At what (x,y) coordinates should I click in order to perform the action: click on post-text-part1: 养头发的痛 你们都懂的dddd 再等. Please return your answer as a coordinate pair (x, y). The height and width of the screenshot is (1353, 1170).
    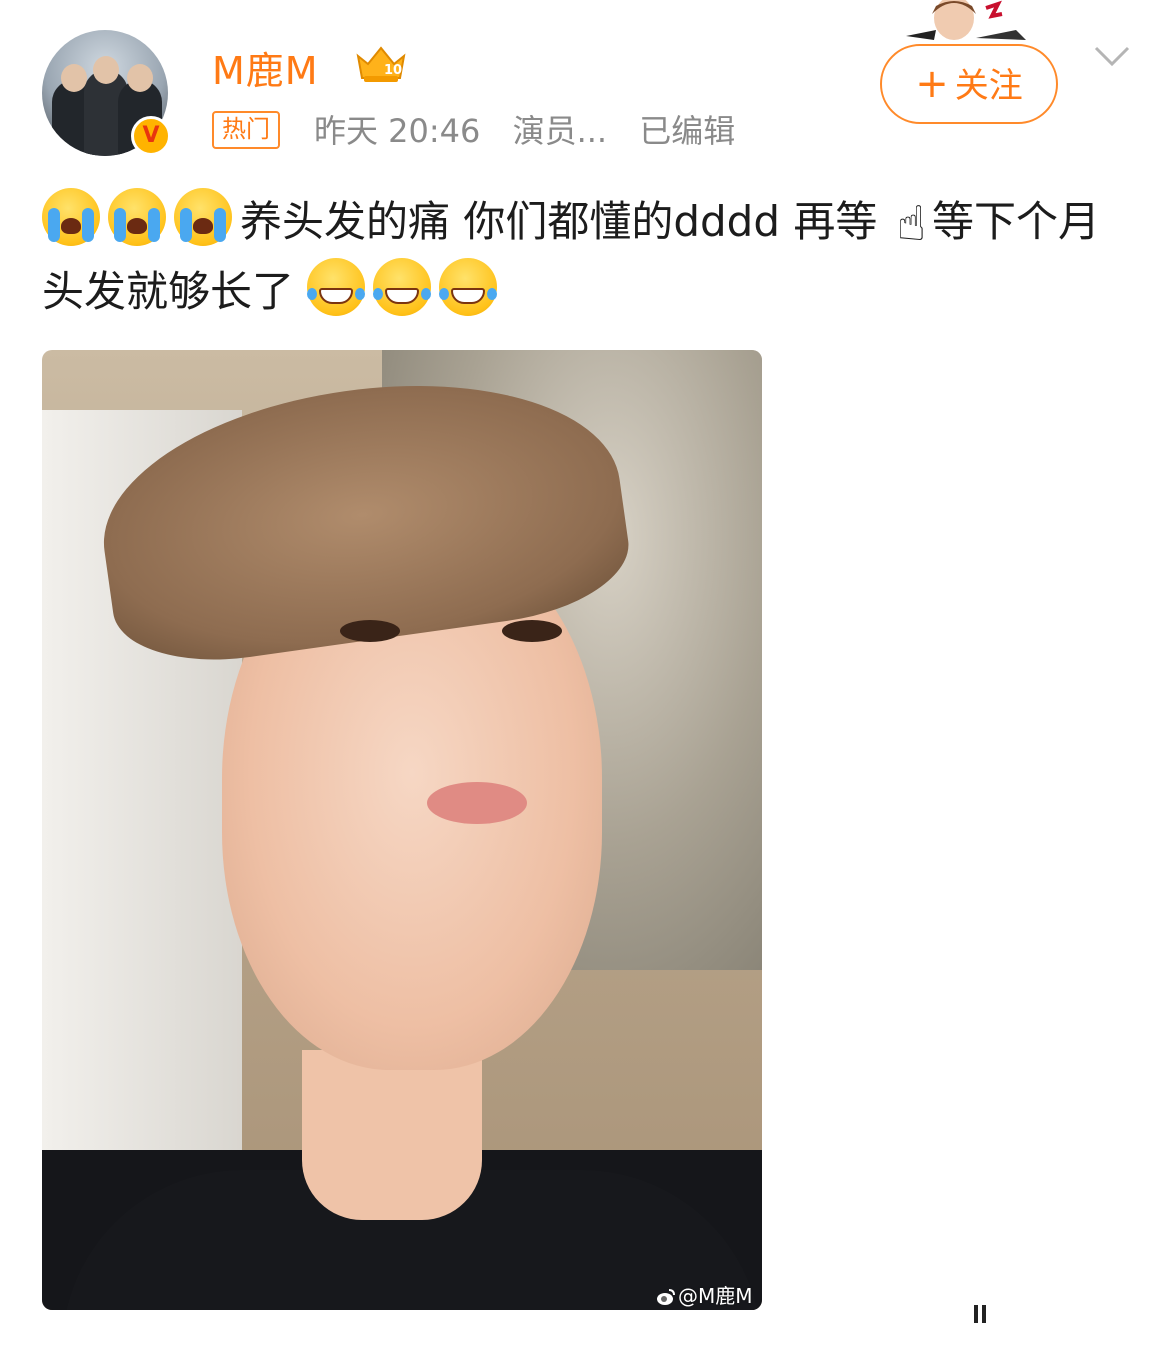
    Looking at the image, I should click on (559, 221).